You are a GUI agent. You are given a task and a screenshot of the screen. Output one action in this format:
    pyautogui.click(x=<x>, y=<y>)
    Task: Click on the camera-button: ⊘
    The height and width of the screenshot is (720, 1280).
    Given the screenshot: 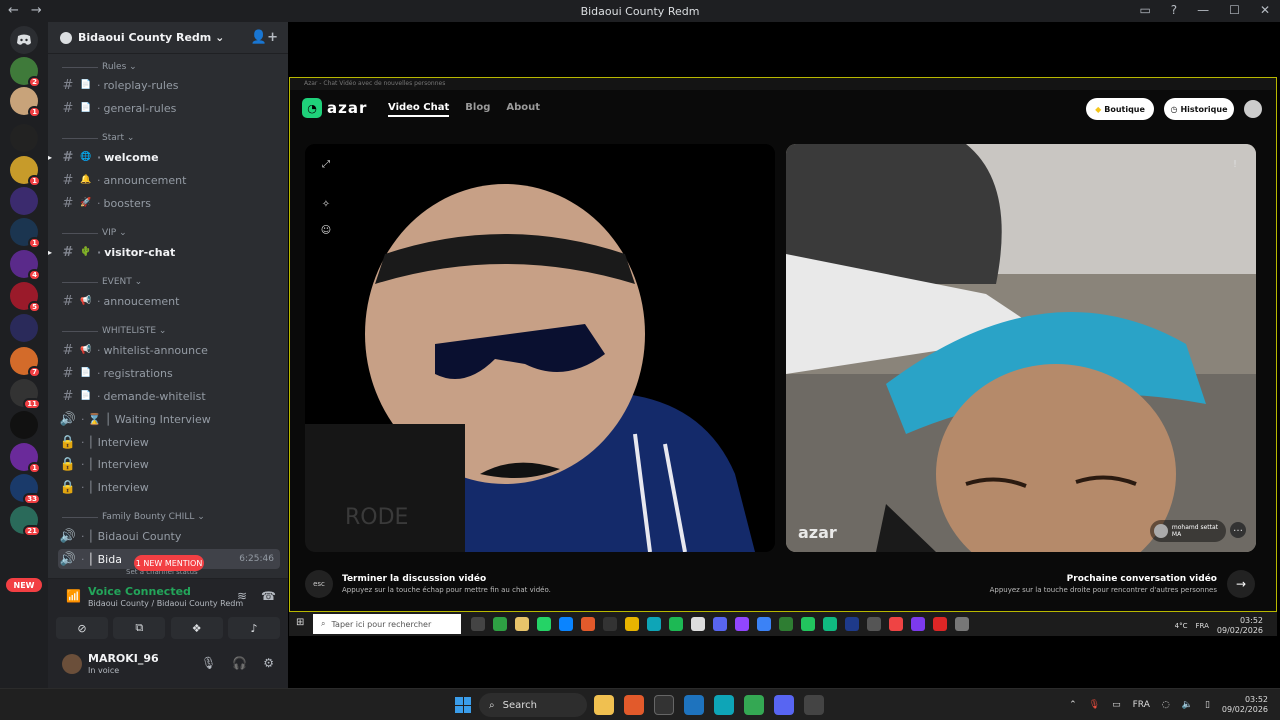 What is the action you would take?
    pyautogui.click(x=82, y=628)
    